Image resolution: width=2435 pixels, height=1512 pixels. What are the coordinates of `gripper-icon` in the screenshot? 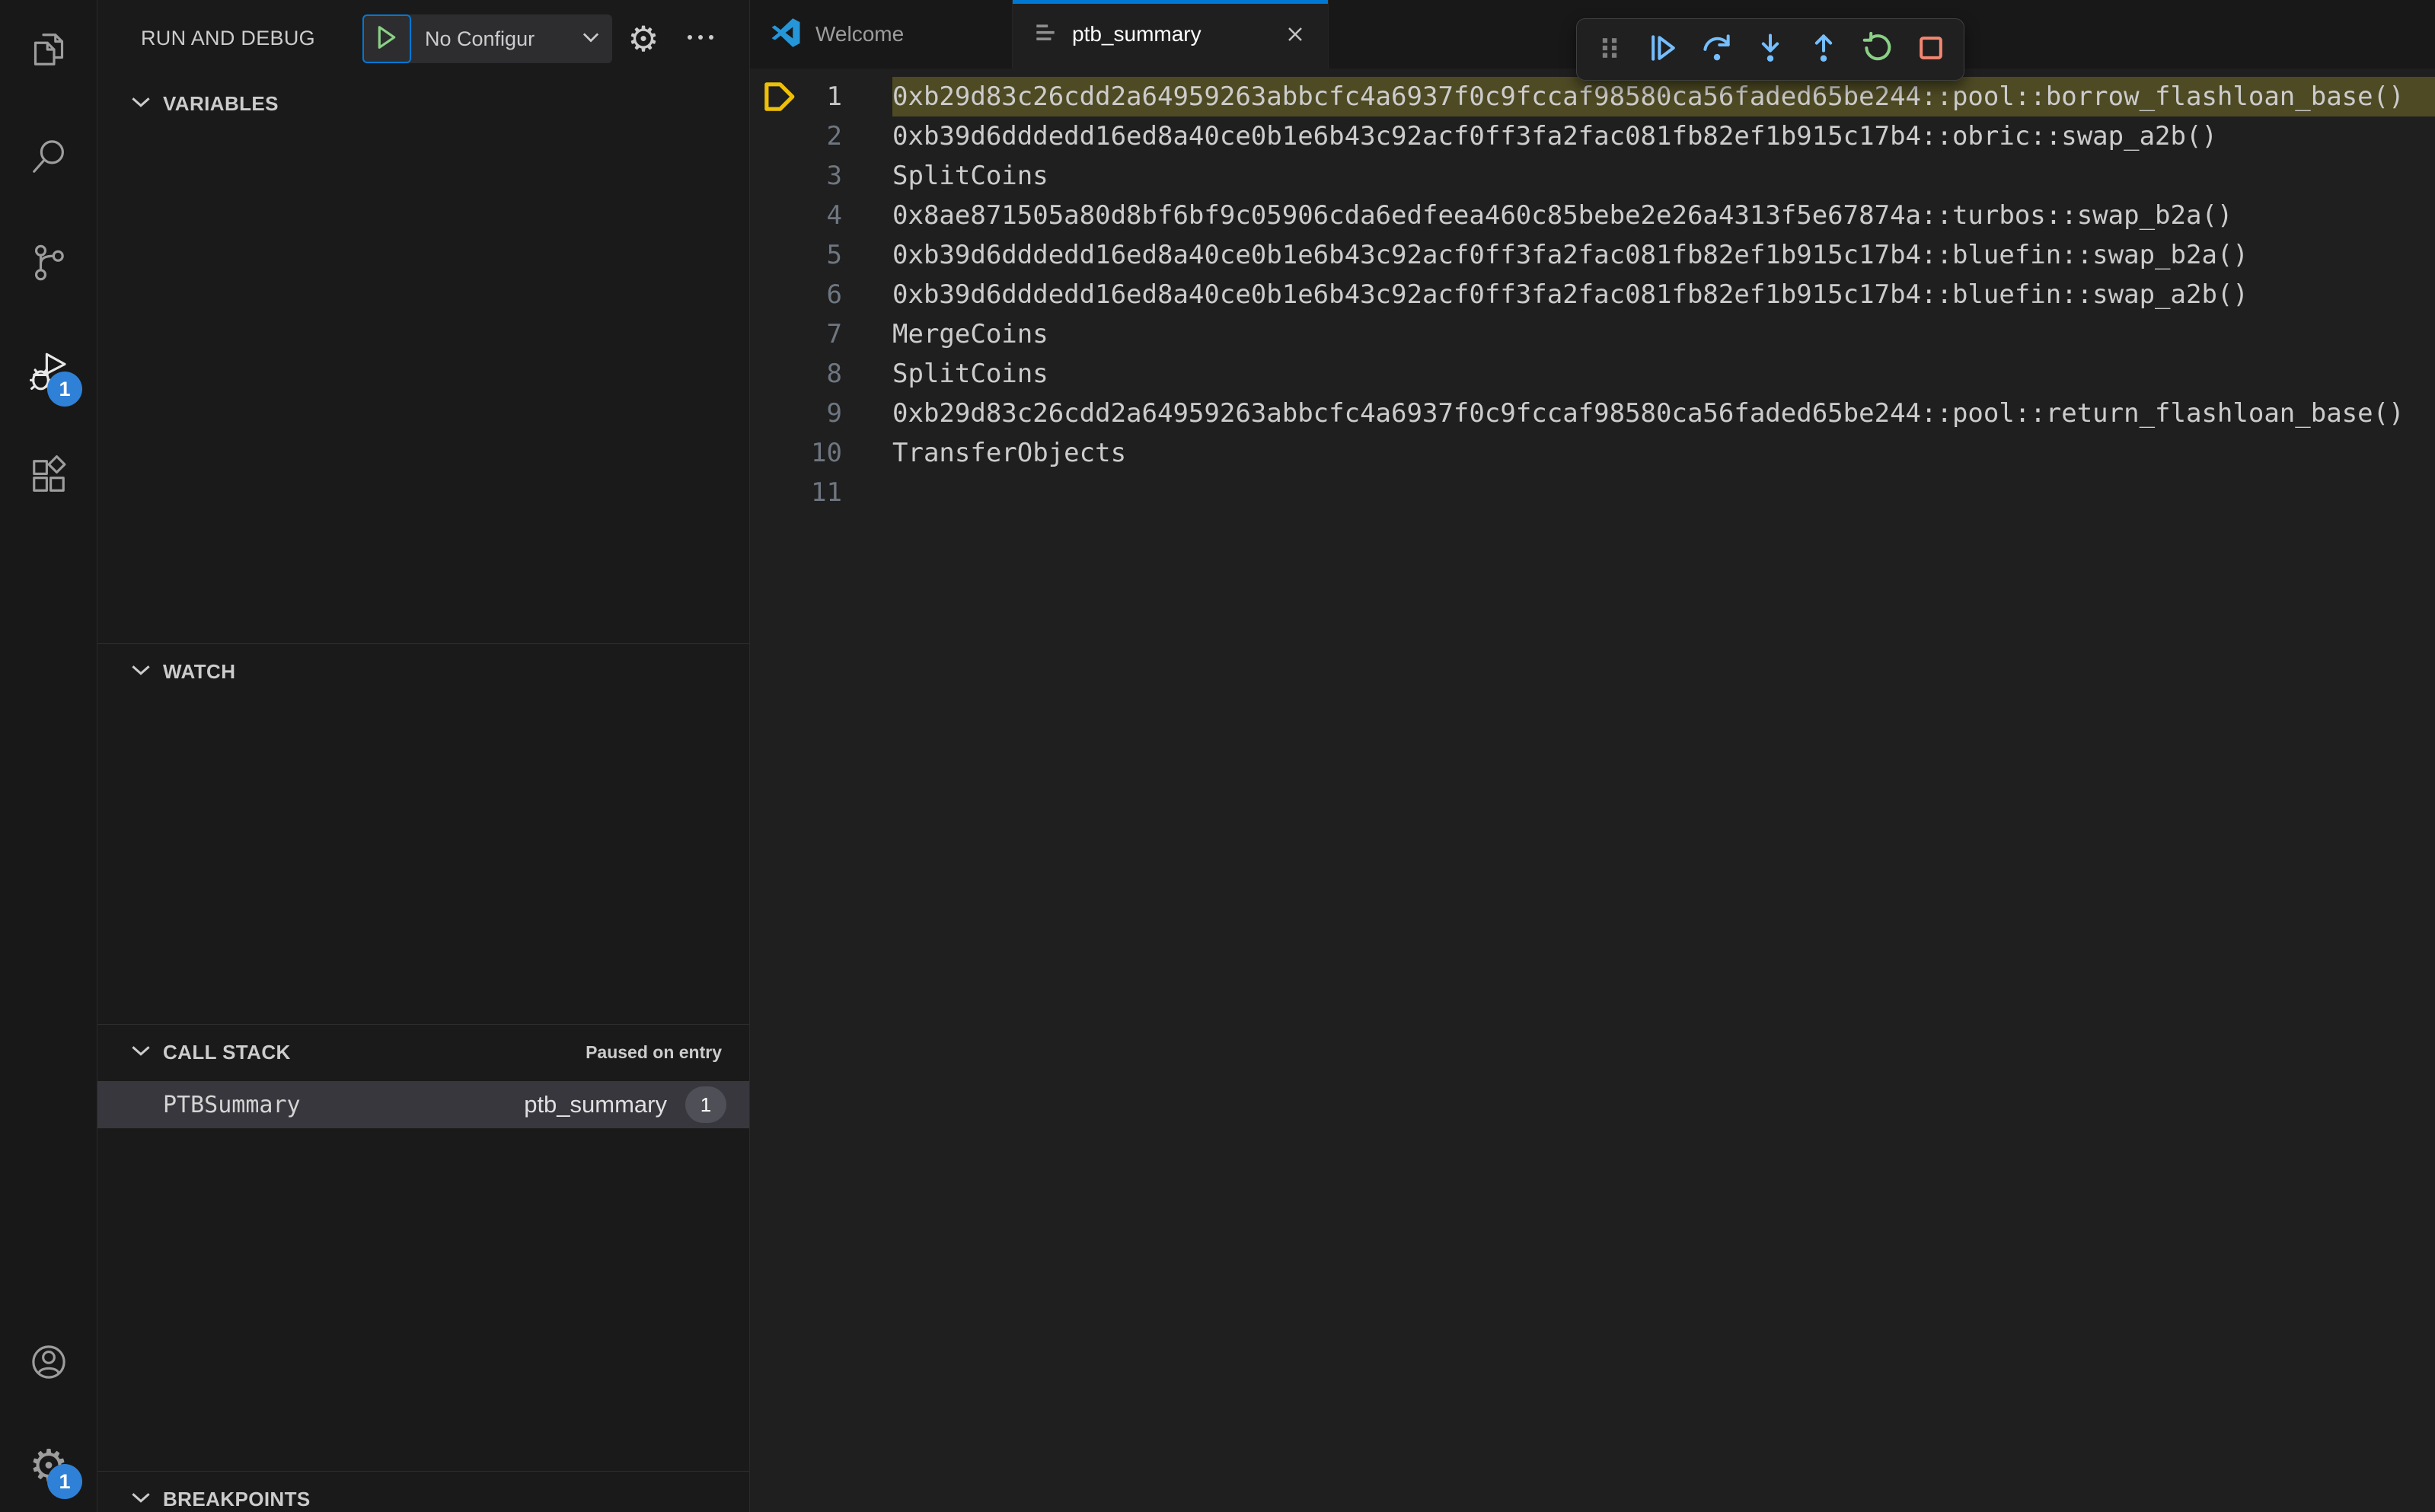 It's located at (1609, 50).